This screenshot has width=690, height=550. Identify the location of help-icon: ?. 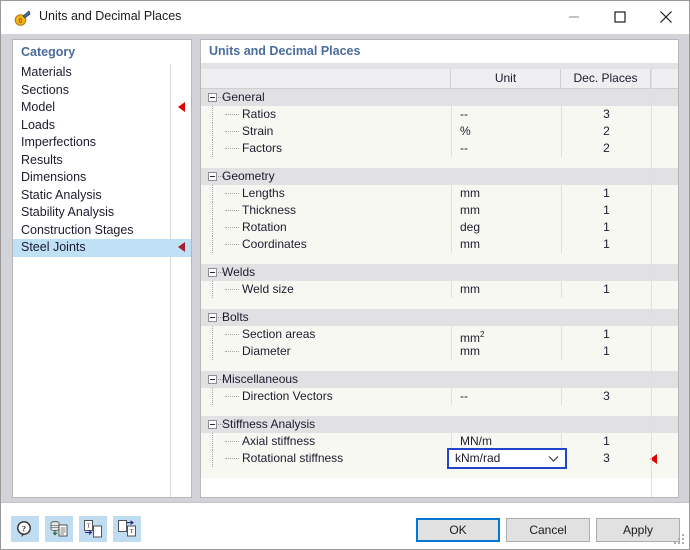
(24, 529).